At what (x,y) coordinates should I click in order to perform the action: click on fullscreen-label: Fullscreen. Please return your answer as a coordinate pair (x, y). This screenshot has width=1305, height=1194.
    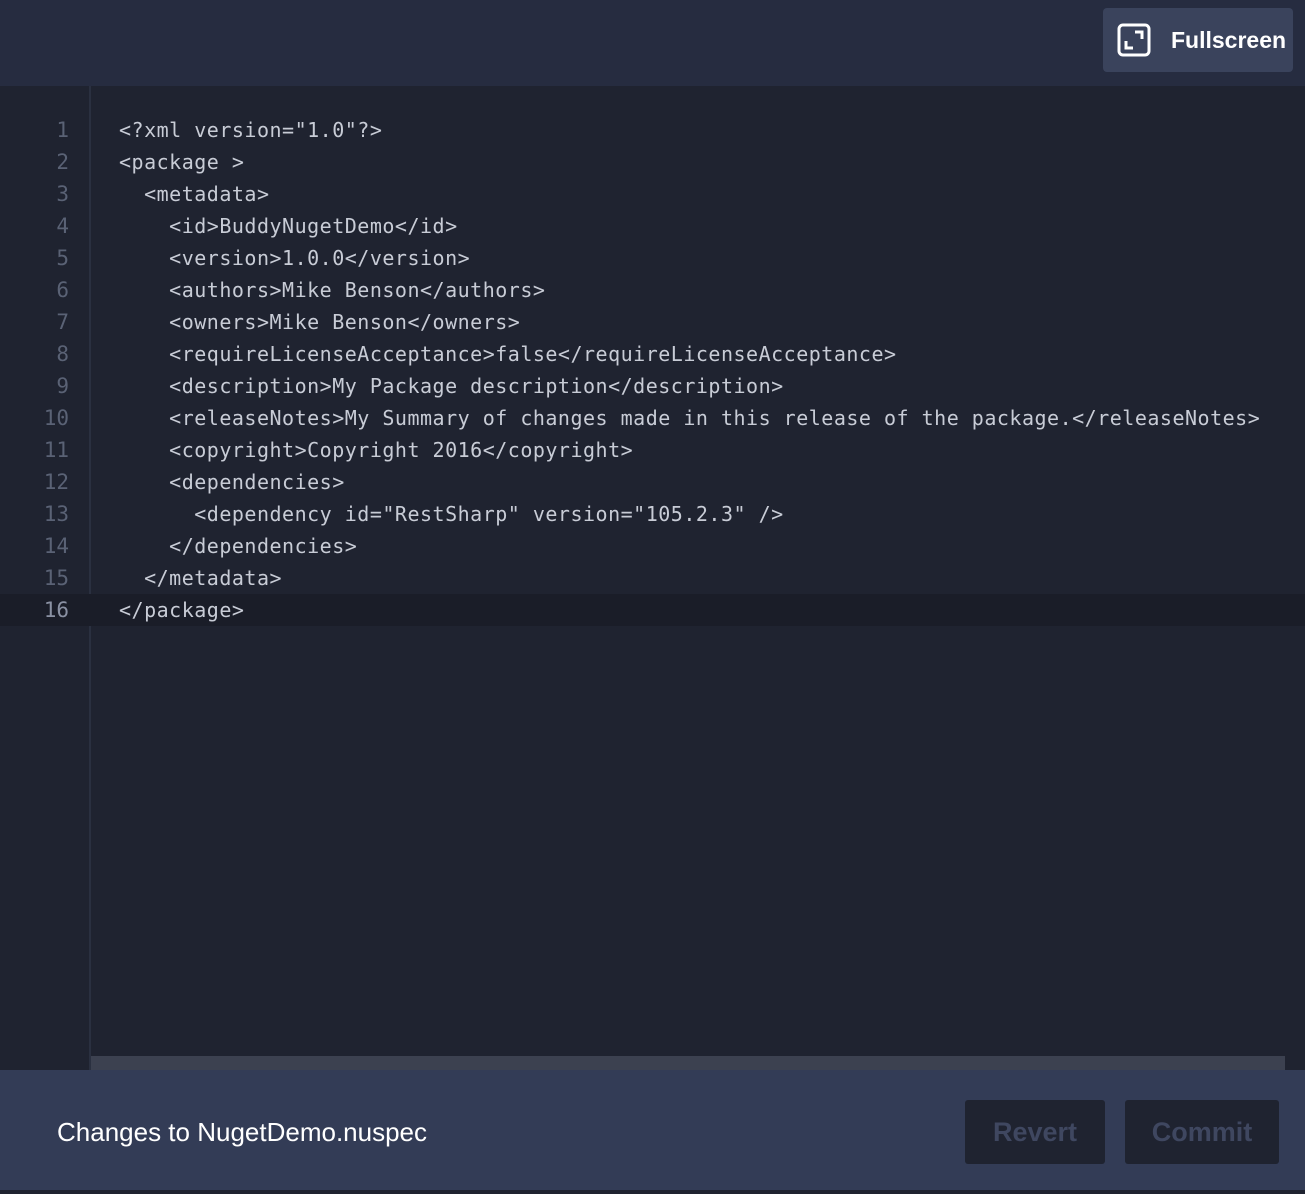
    Looking at the image, I should click on (1229, 39).